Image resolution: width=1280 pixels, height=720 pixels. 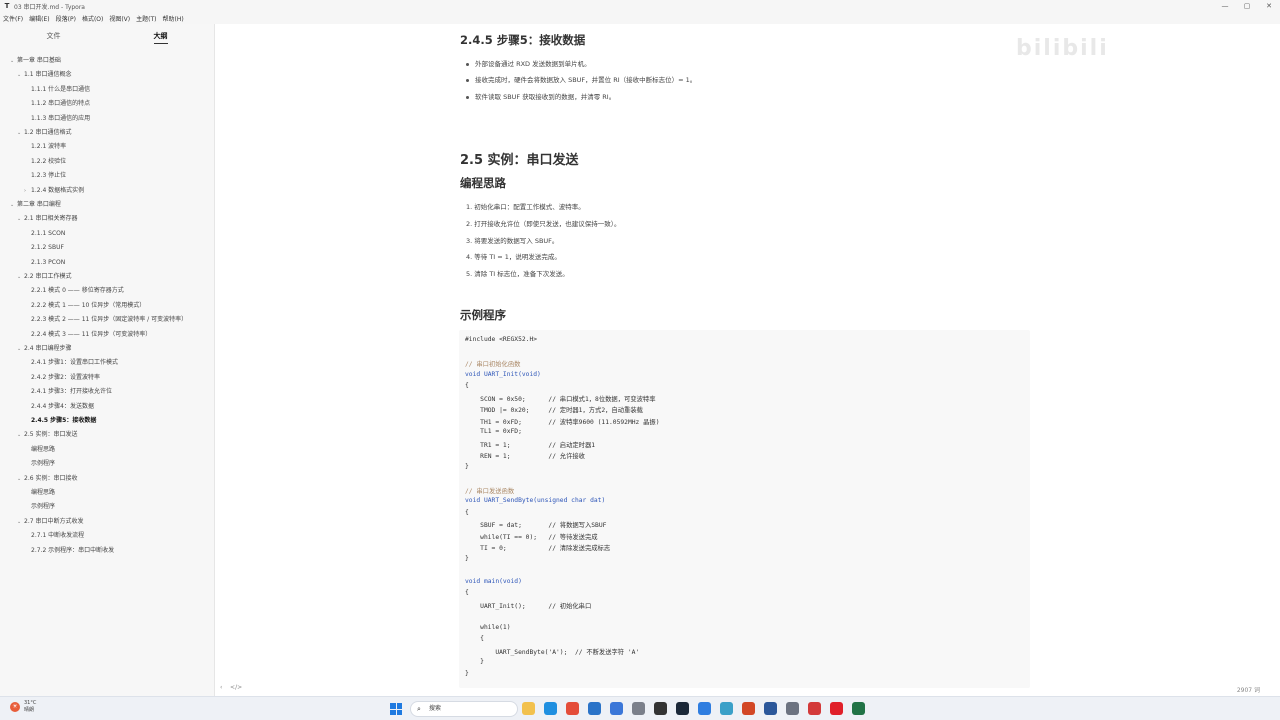 What do you see at coordinates (814, 708) in the screenshot?
I see `video-icon` at bounding box center [814, 708].